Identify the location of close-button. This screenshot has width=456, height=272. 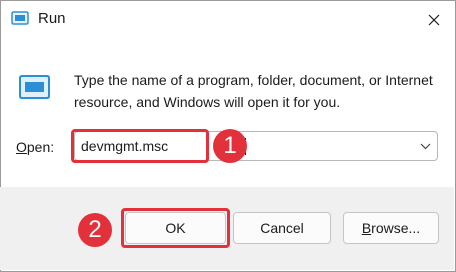
(434, 20).